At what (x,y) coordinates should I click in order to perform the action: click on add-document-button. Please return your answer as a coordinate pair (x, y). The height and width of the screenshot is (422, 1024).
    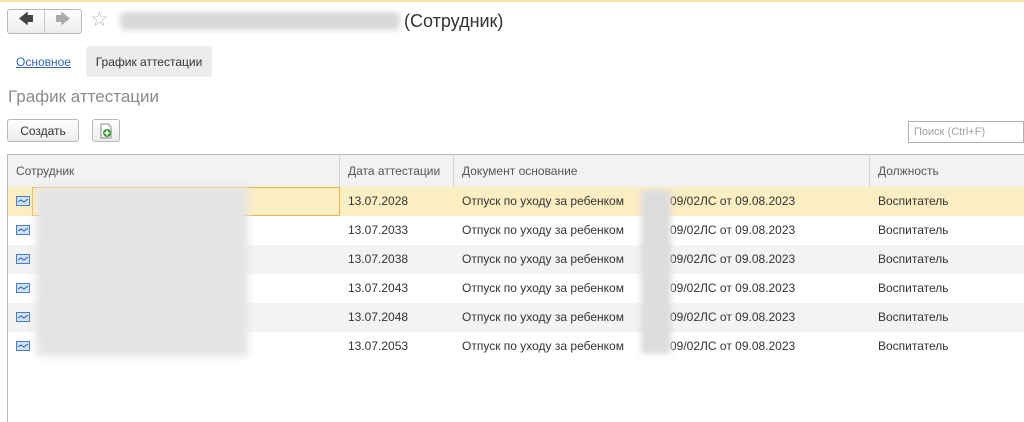
    Looking at the image, I should click on (106, 130).